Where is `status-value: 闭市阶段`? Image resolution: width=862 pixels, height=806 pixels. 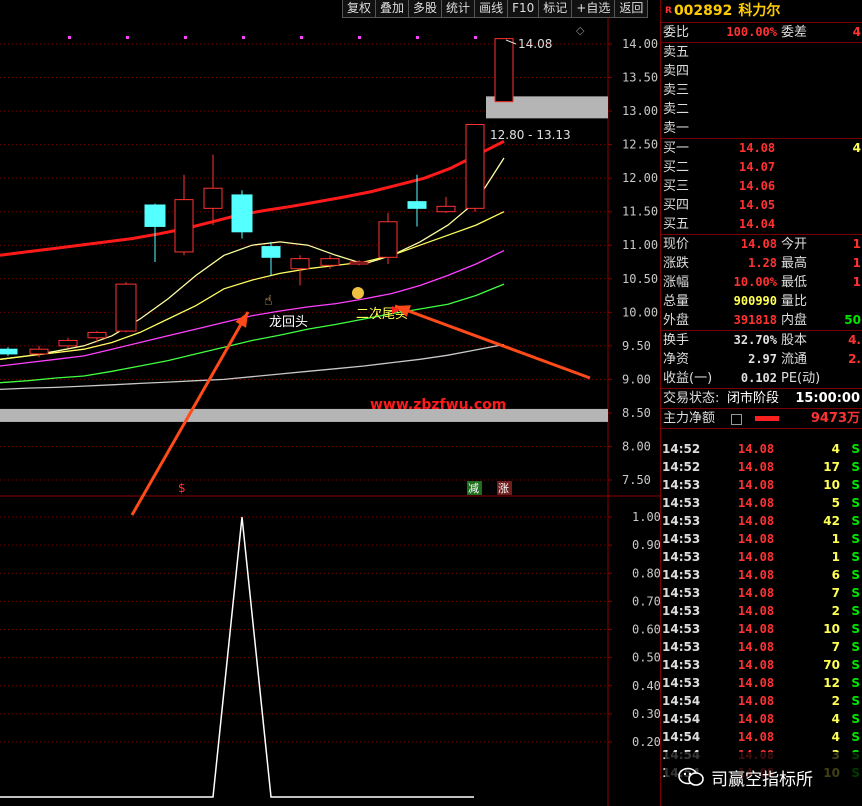
status-value: 闭市阶段 is located at coordinates (753, 398).